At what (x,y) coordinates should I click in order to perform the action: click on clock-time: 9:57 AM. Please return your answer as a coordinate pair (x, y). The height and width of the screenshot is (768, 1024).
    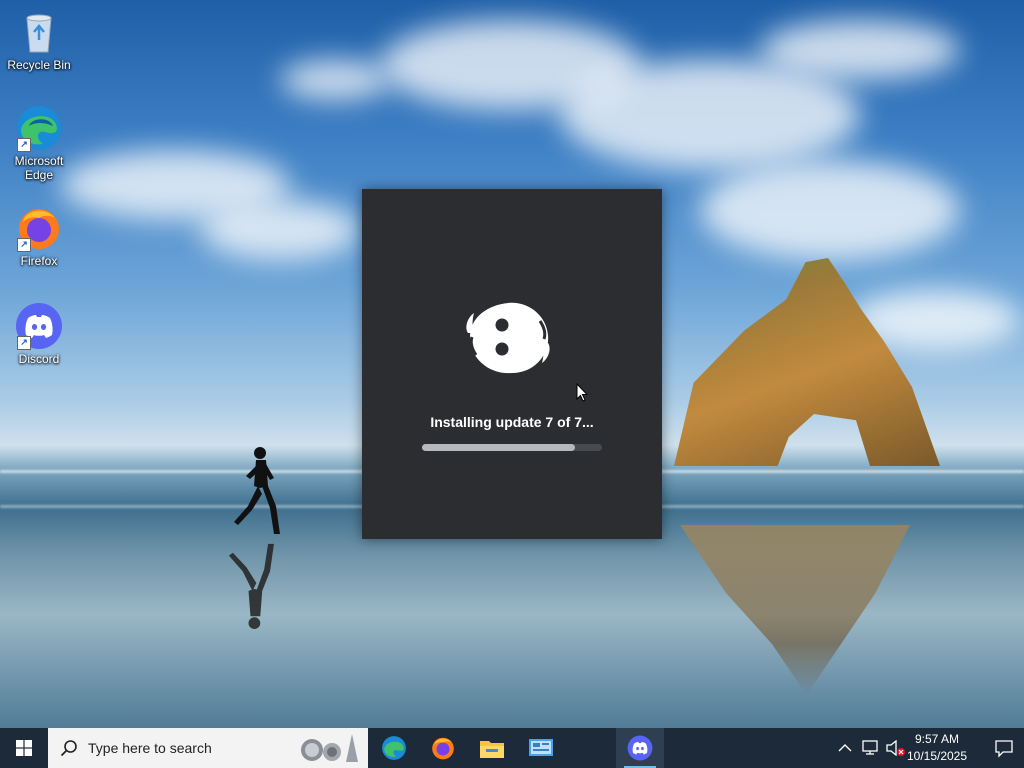
    Looking at the image, I should click on (937, 739).